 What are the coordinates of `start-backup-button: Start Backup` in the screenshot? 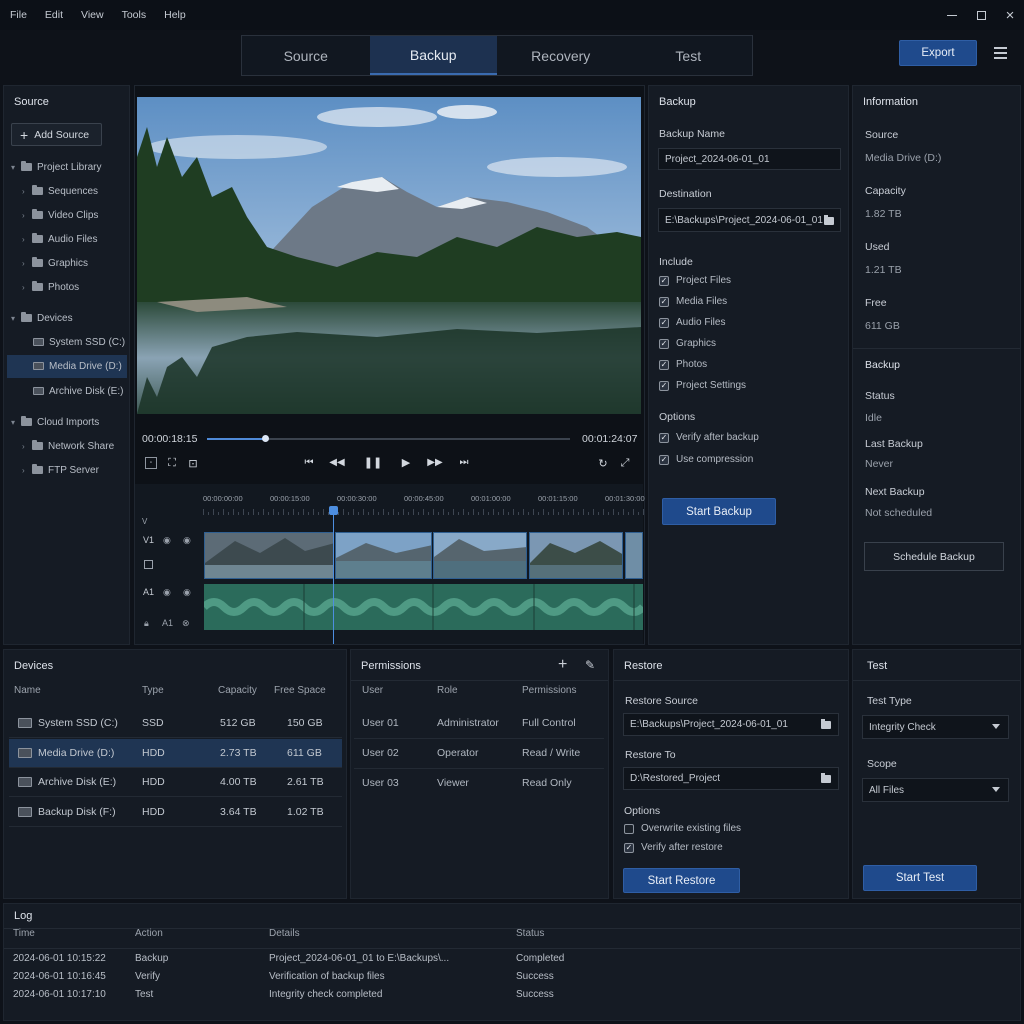 It's located at (719, 511).